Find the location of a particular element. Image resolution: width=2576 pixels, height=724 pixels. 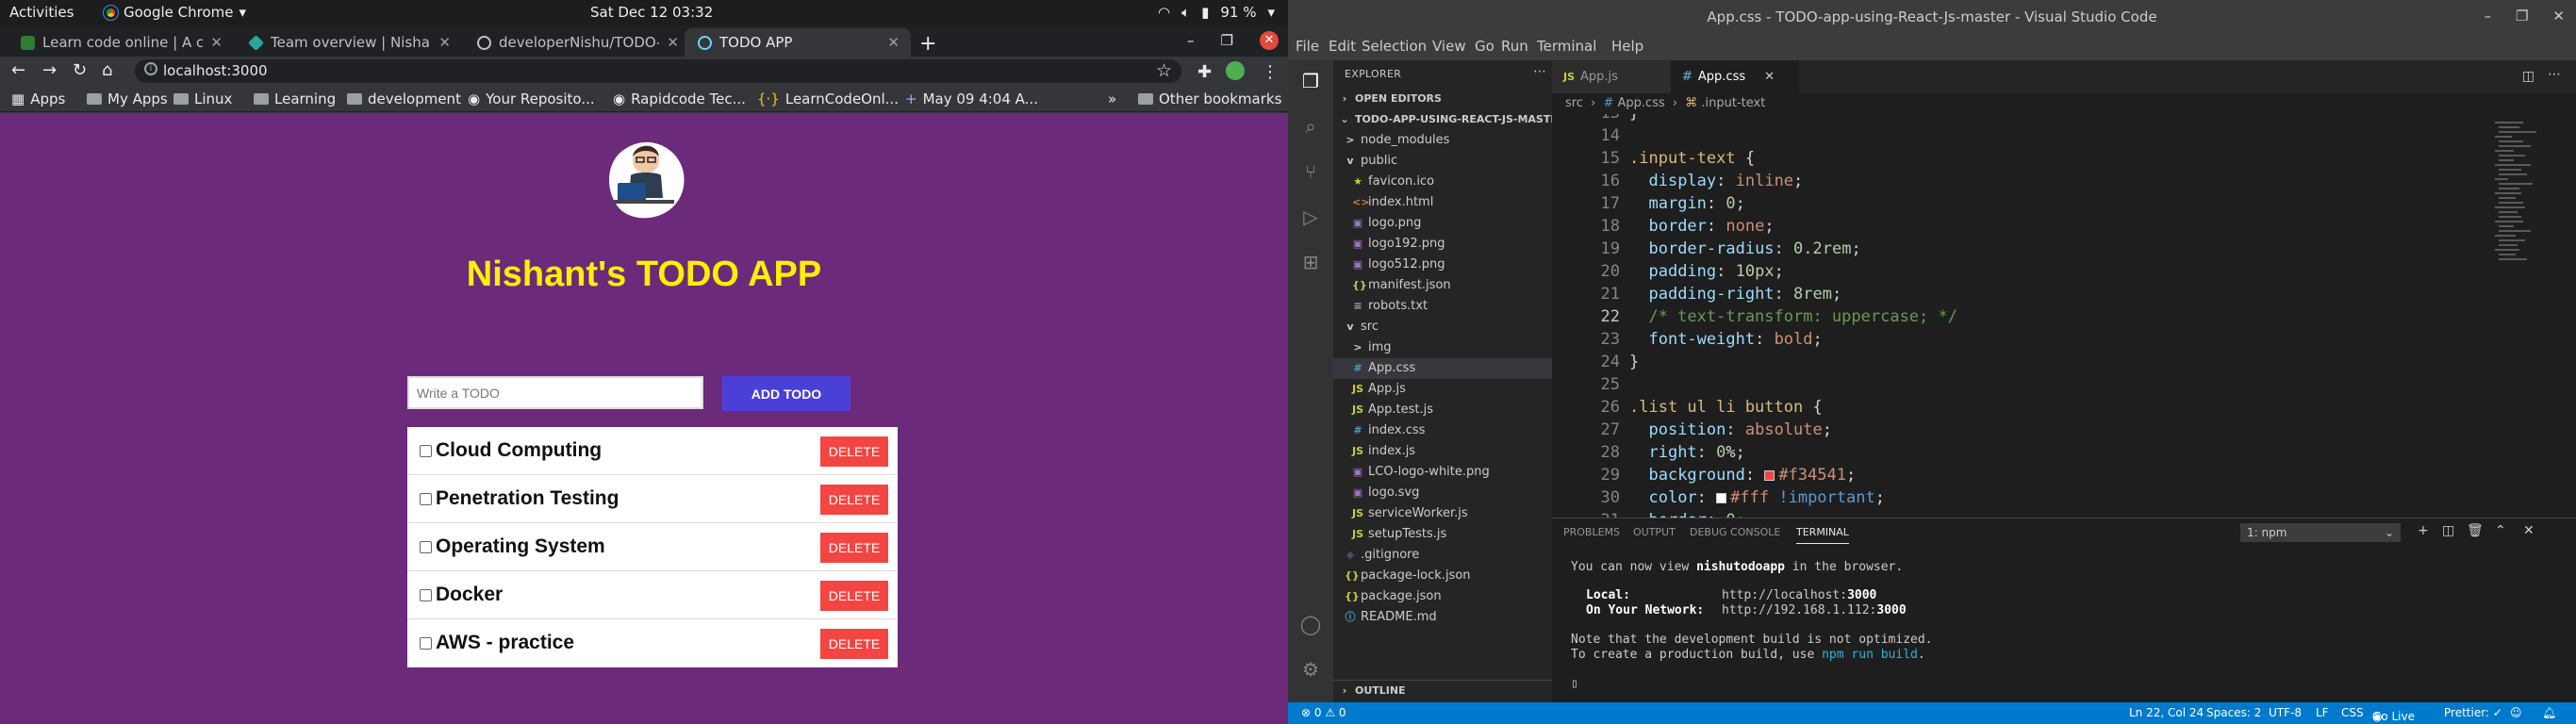

back-button: ← is located at coordinates (18, 70).